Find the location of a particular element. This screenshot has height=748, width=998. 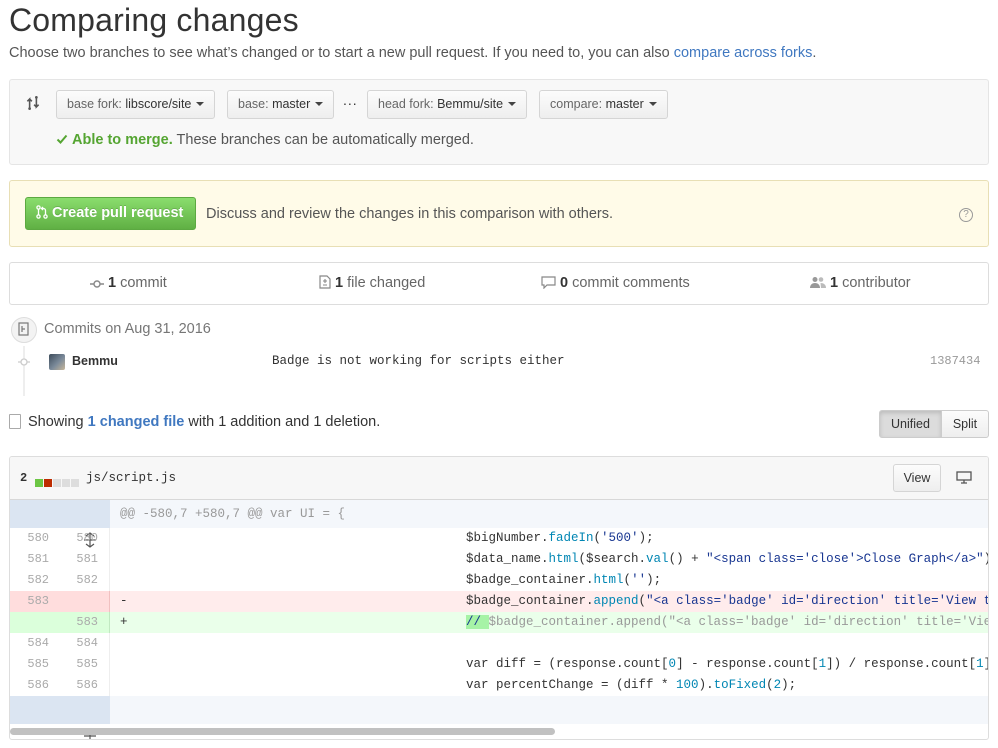

file-diff-icon is located at coordinates (325, 282).